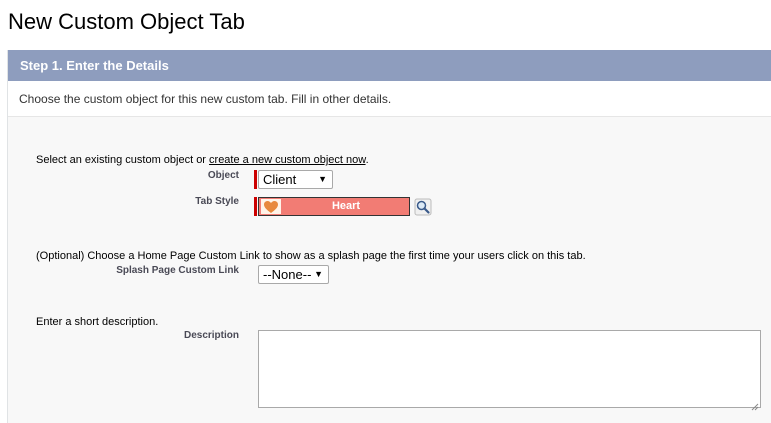 Image resolution: width=771 pixels, height=423 pixels. What do you see at coordinates (271, 206) in the screenshot?
I see `heart-icon` at bounding box center [271, 206].